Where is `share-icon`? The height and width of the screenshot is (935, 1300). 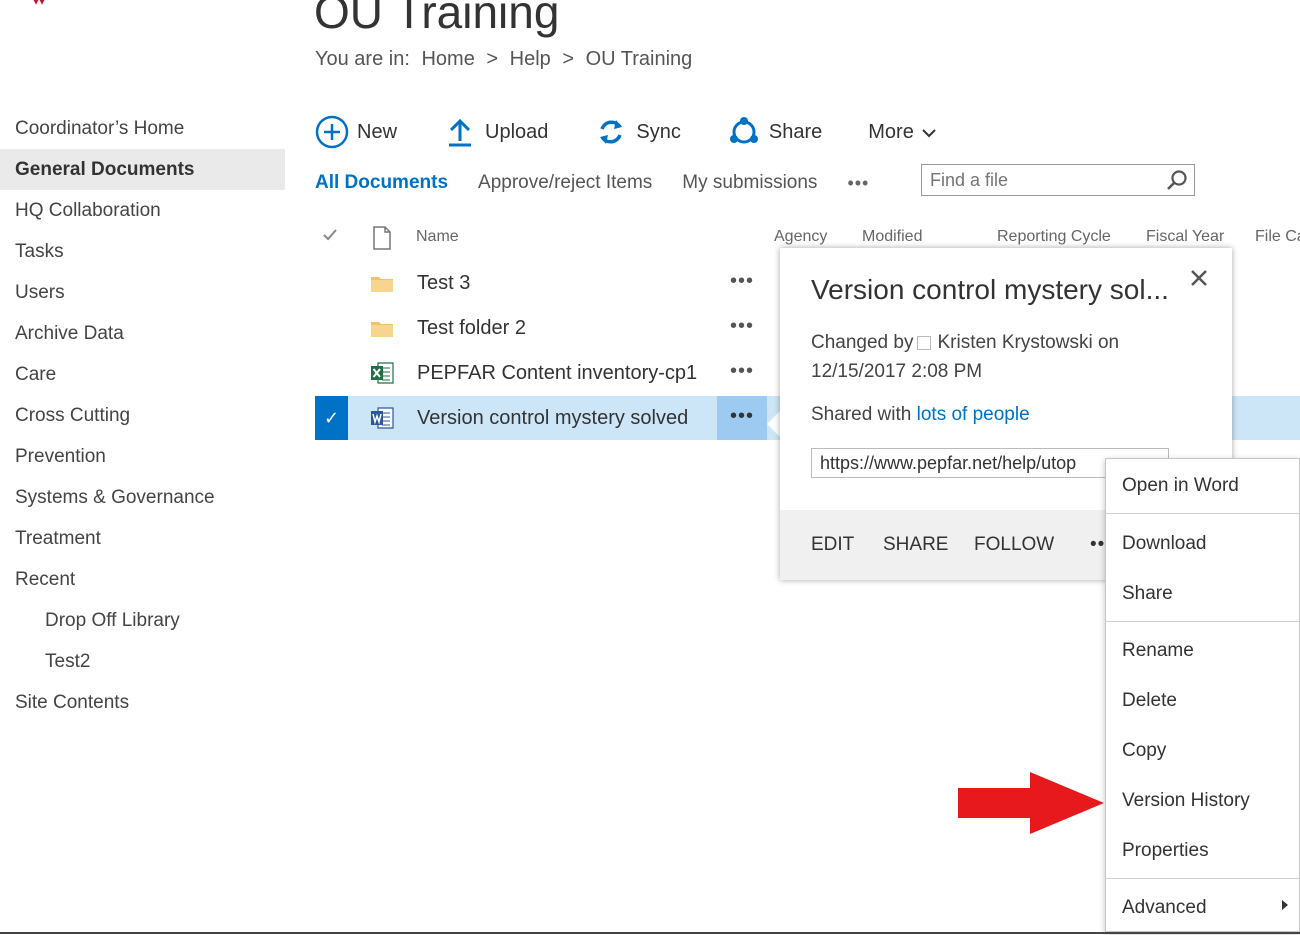
share-icon is located at coordinates (744, 132).